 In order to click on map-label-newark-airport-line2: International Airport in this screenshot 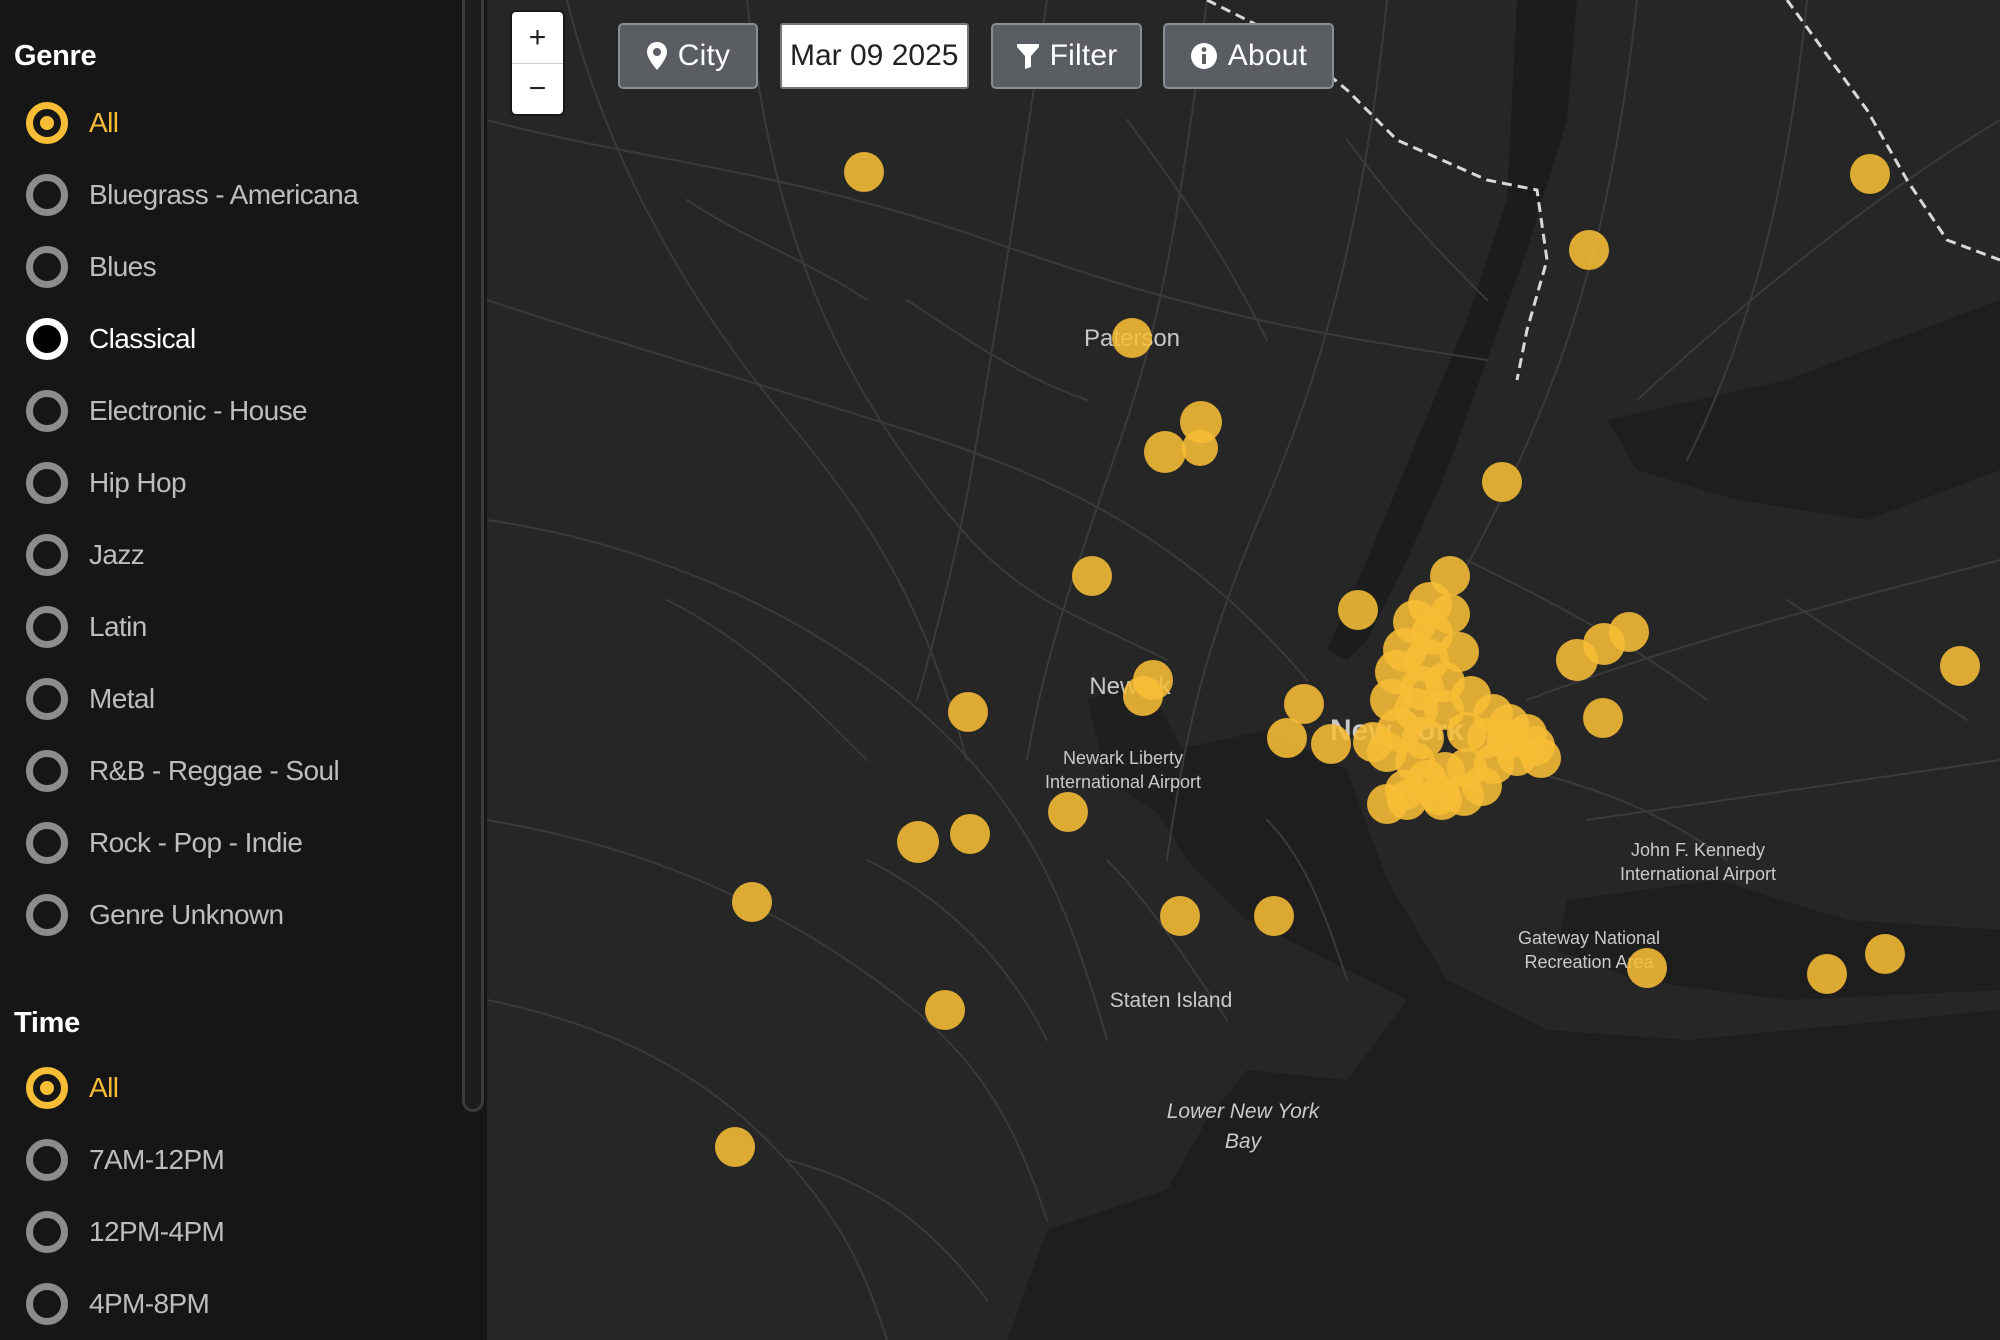, I will do `click(1123, 782)`.